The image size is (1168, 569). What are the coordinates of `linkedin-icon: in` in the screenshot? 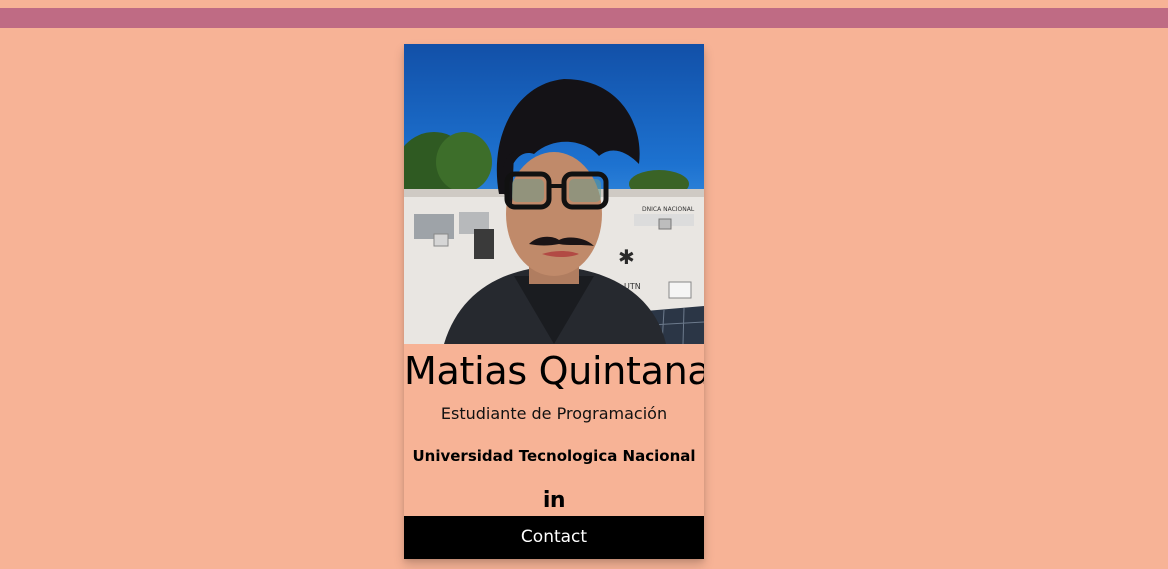 It's located at (554, 501).